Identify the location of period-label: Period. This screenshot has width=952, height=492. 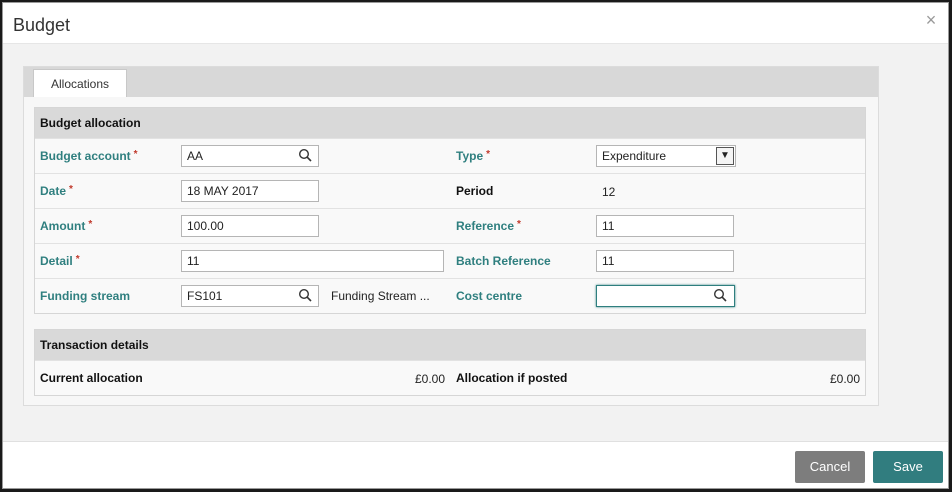
(475, 191).